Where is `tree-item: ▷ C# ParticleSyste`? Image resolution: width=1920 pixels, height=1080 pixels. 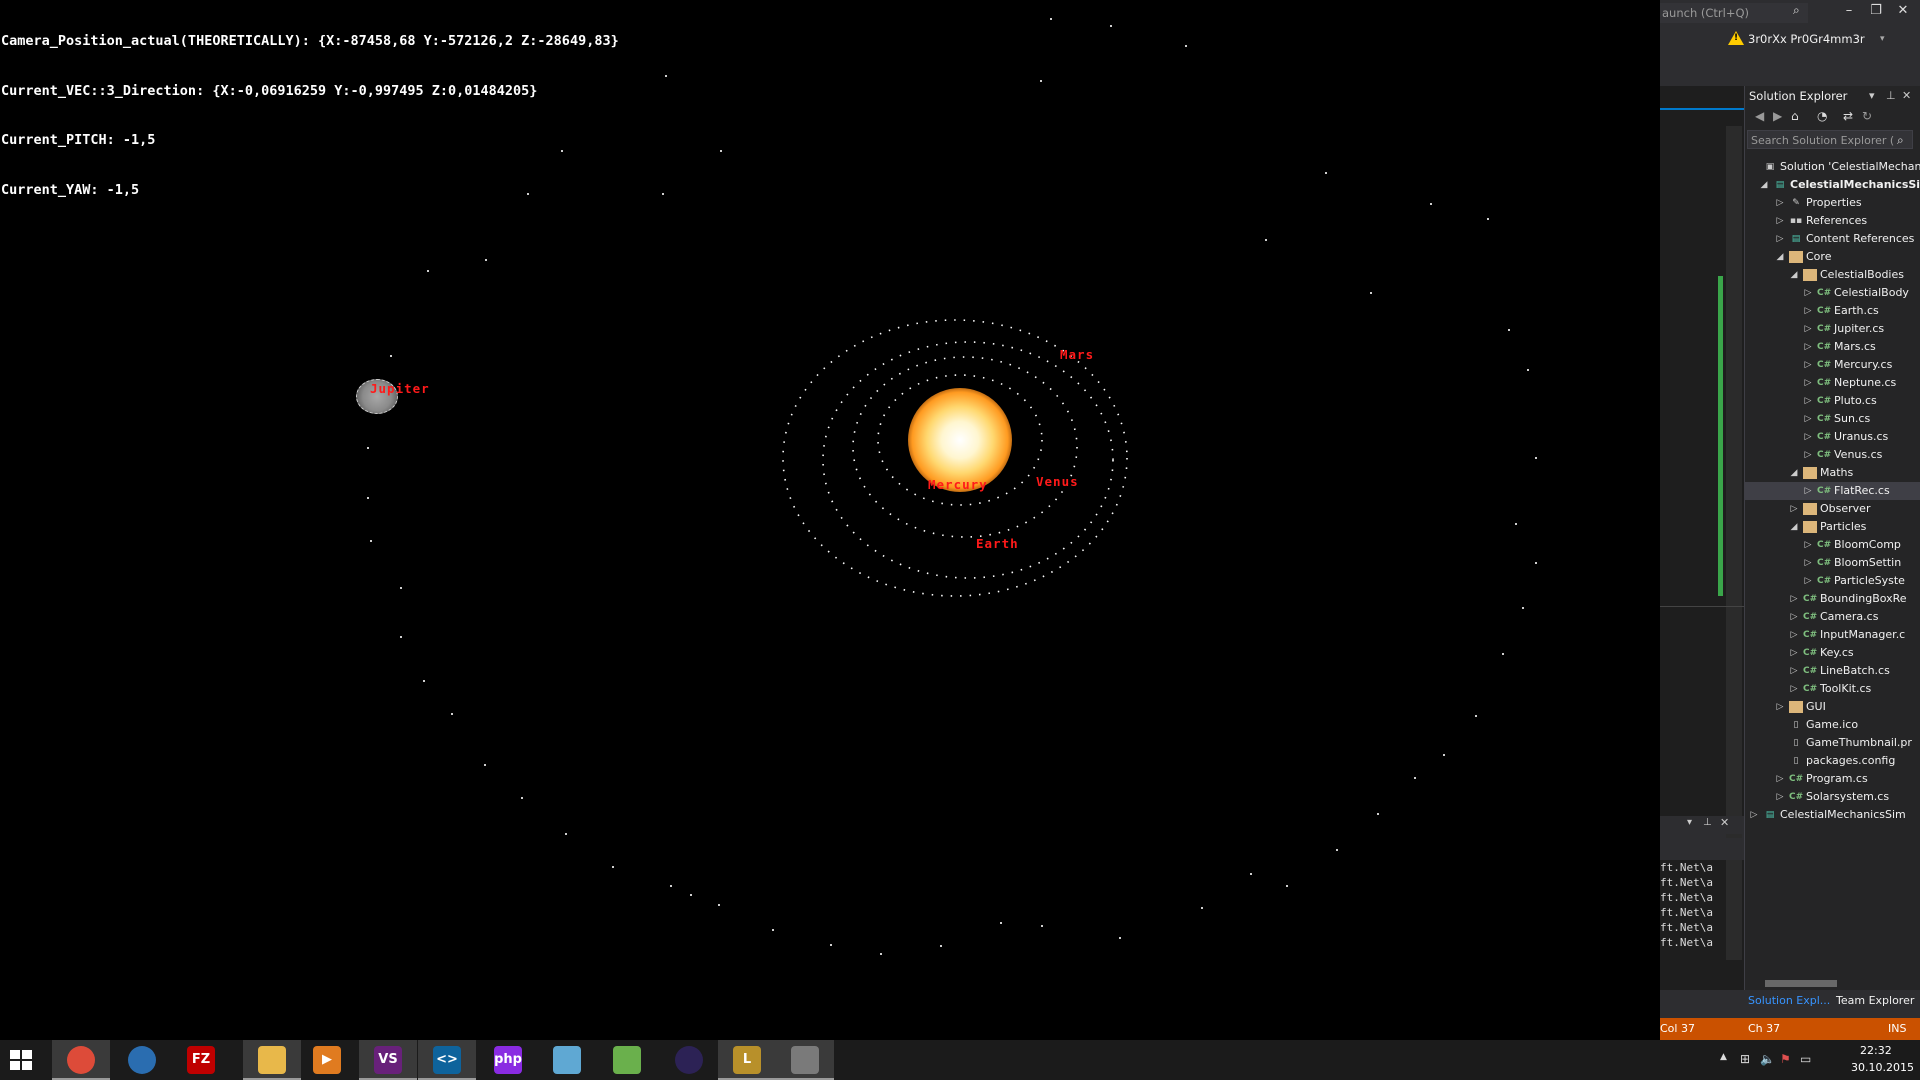 tree-item: ▷ C# ParticleSyste is located at coordinates (1832, 581).